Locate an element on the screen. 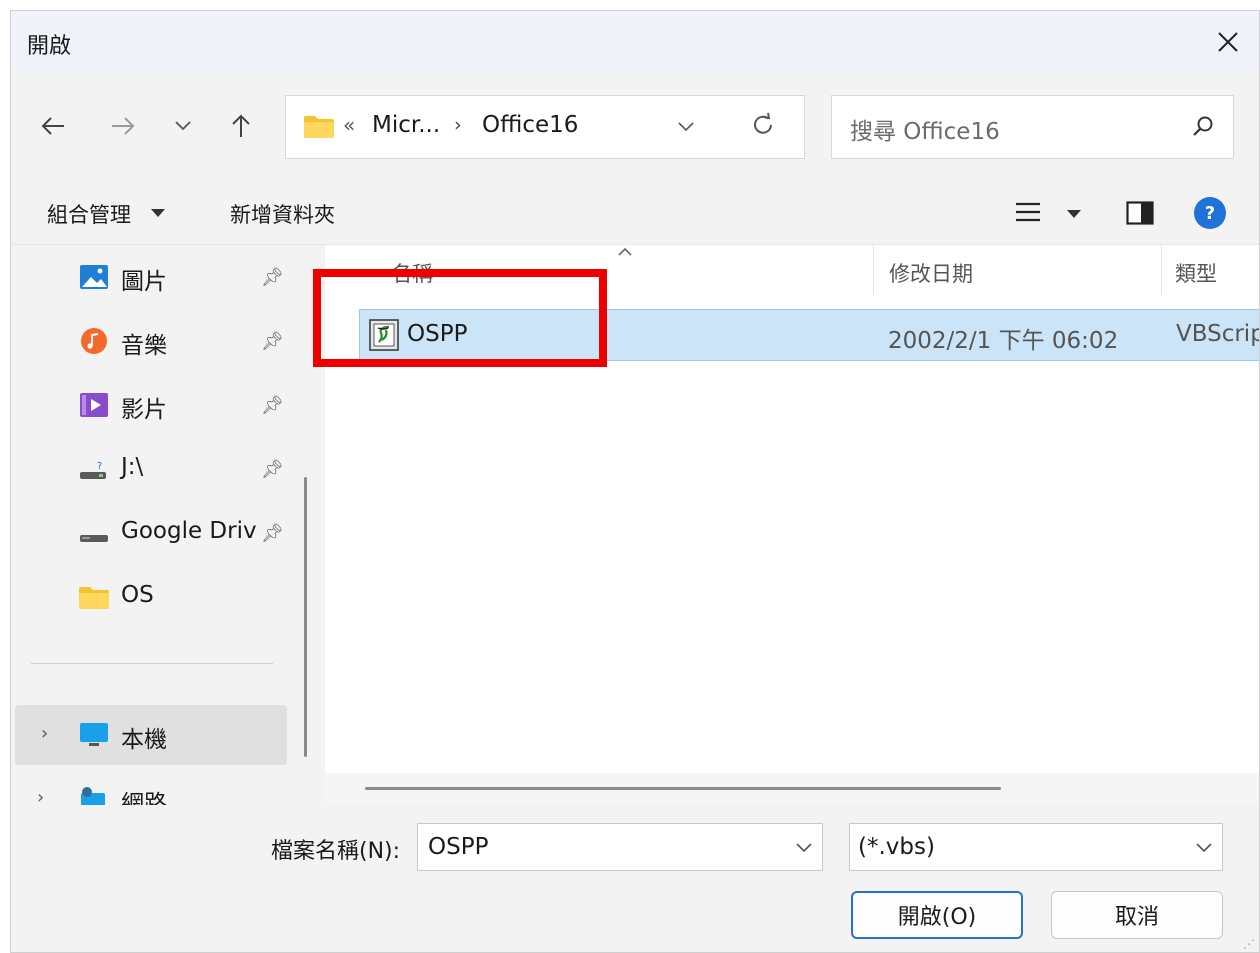  column-header-name: 名稱 is located at coordinates (412, 273).